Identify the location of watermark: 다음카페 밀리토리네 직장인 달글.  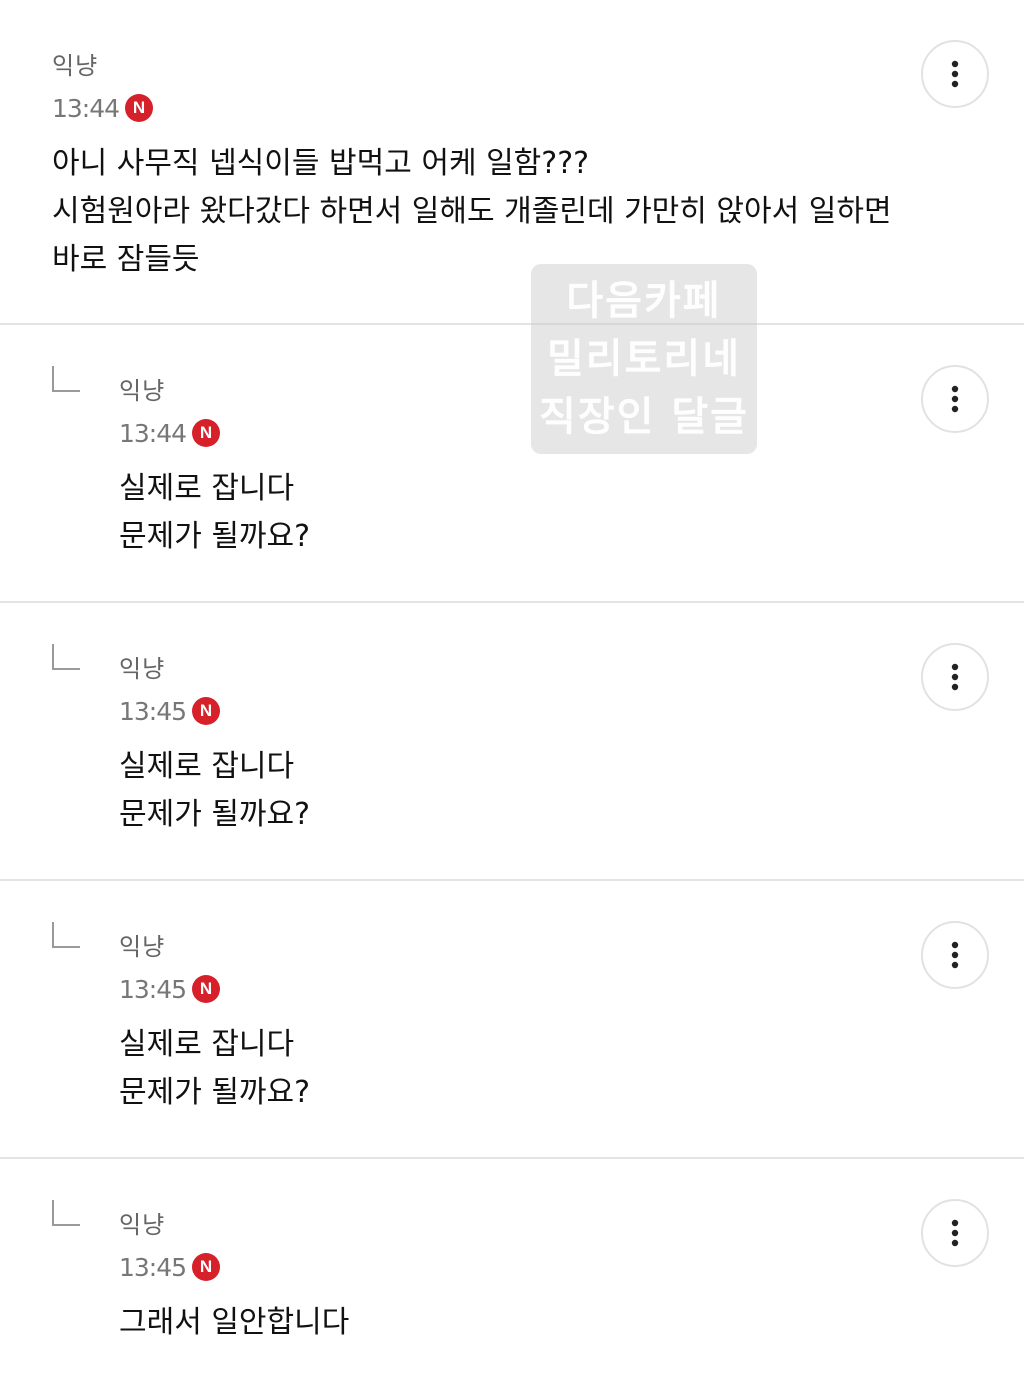
(644, 359).